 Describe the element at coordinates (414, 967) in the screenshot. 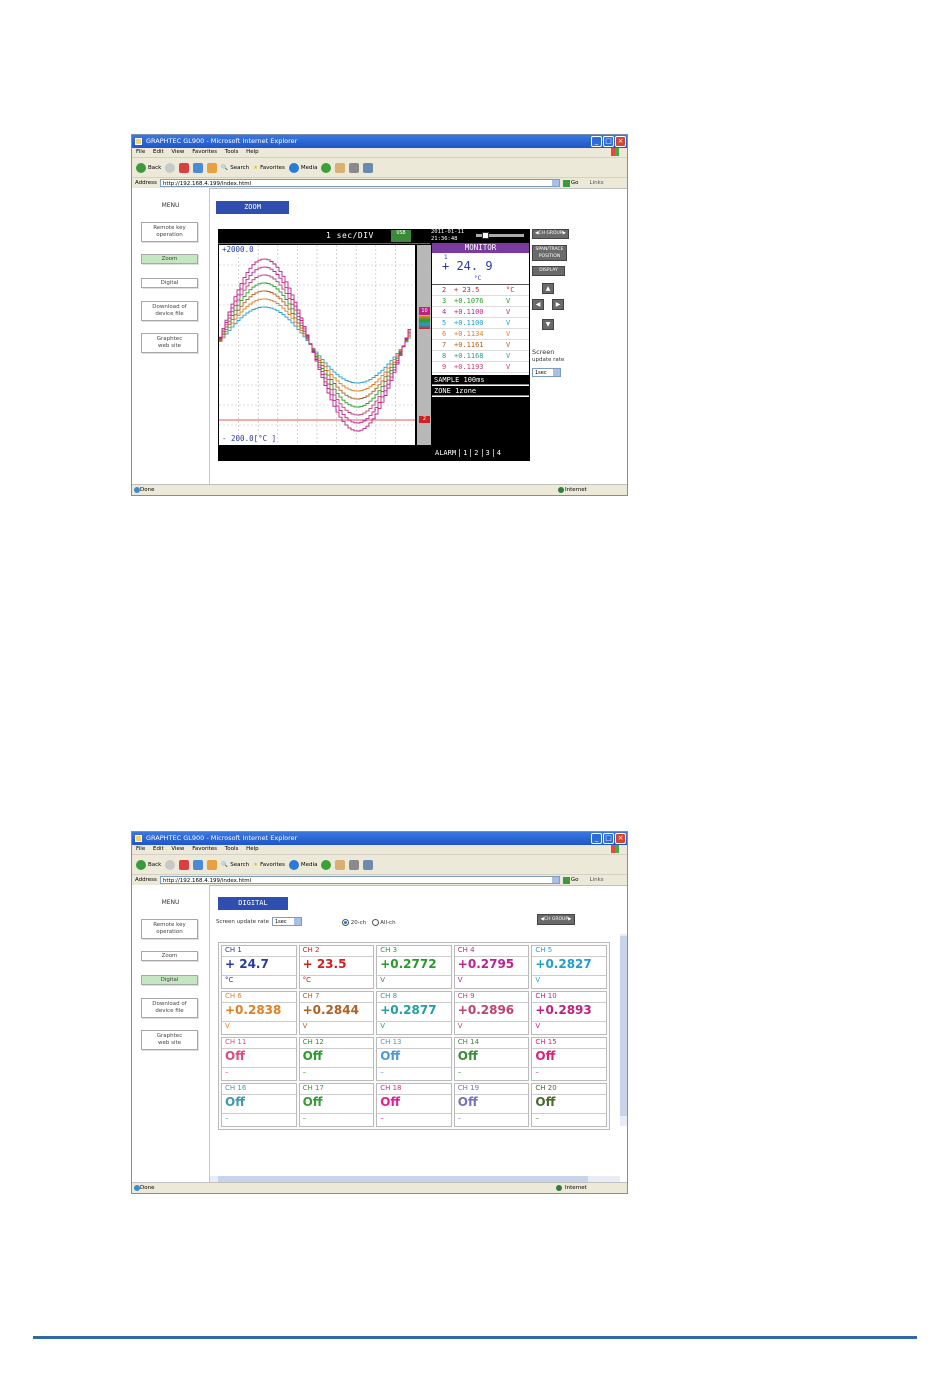

I see `channel-cell: CH 3 +0.2772 V` at that location.